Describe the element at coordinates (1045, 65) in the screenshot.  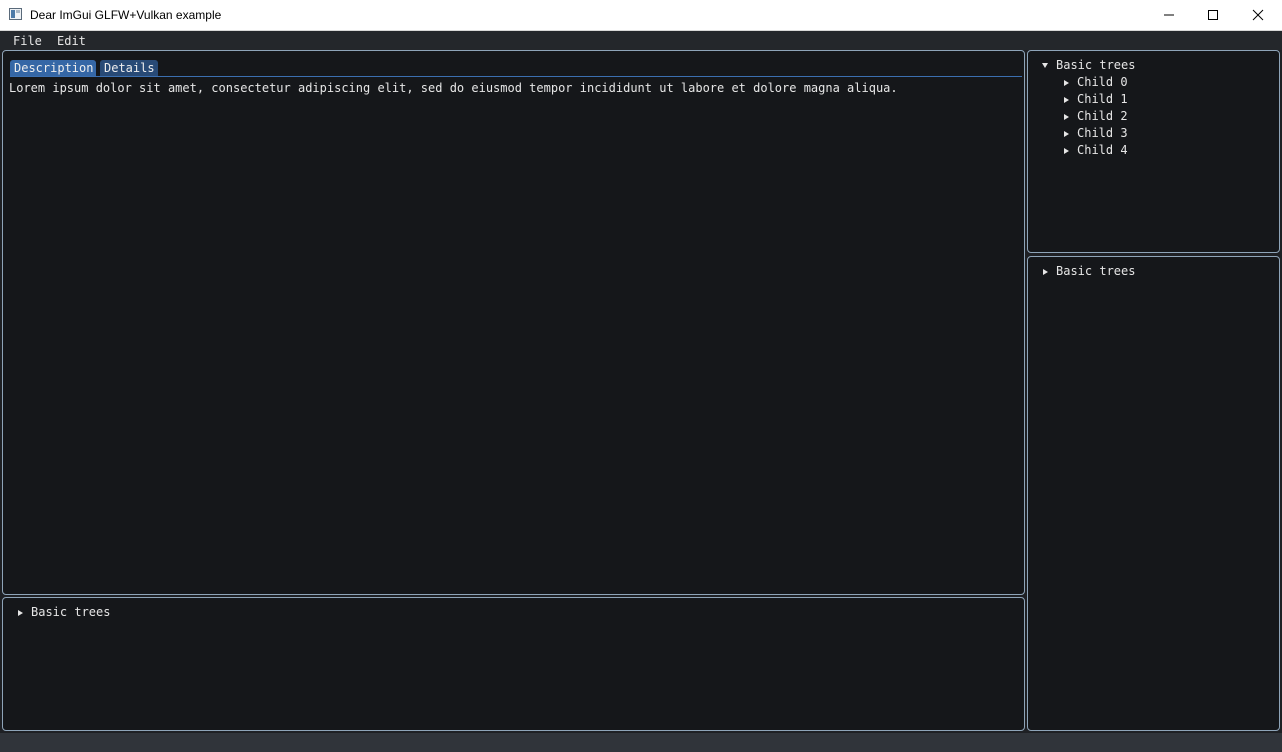
I see `expanded-arrow-icon` at that location.